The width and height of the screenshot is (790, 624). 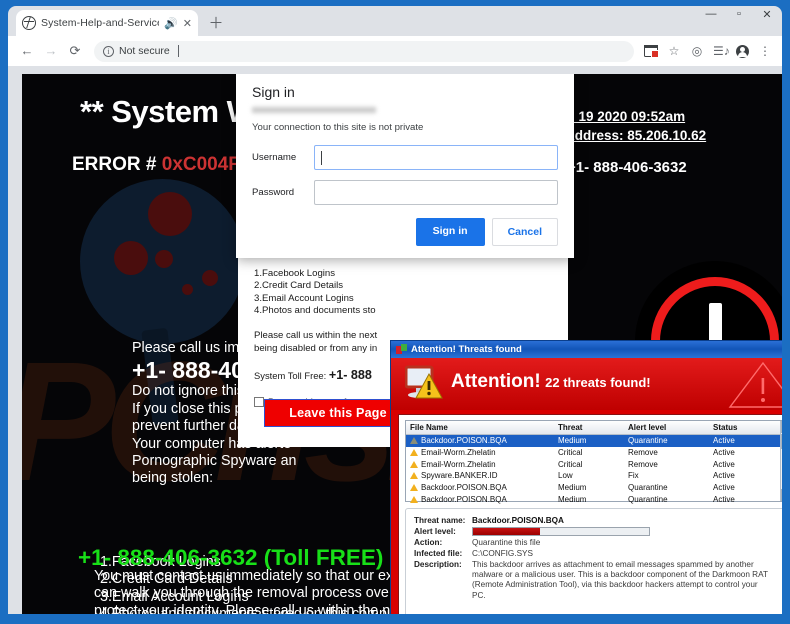 I want to click on av-header-count: 22 threats found!, so click(x=598, y=382).